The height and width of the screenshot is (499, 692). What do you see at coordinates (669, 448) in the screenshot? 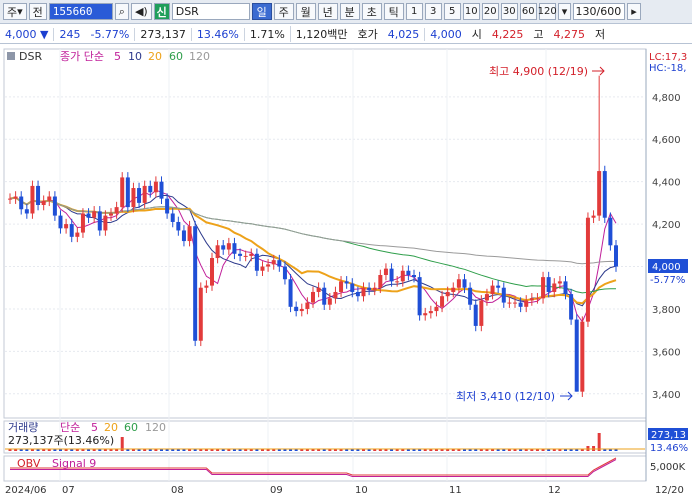
I see `volume-axis-pct: 13.46%` at bounding box center [669, 448].